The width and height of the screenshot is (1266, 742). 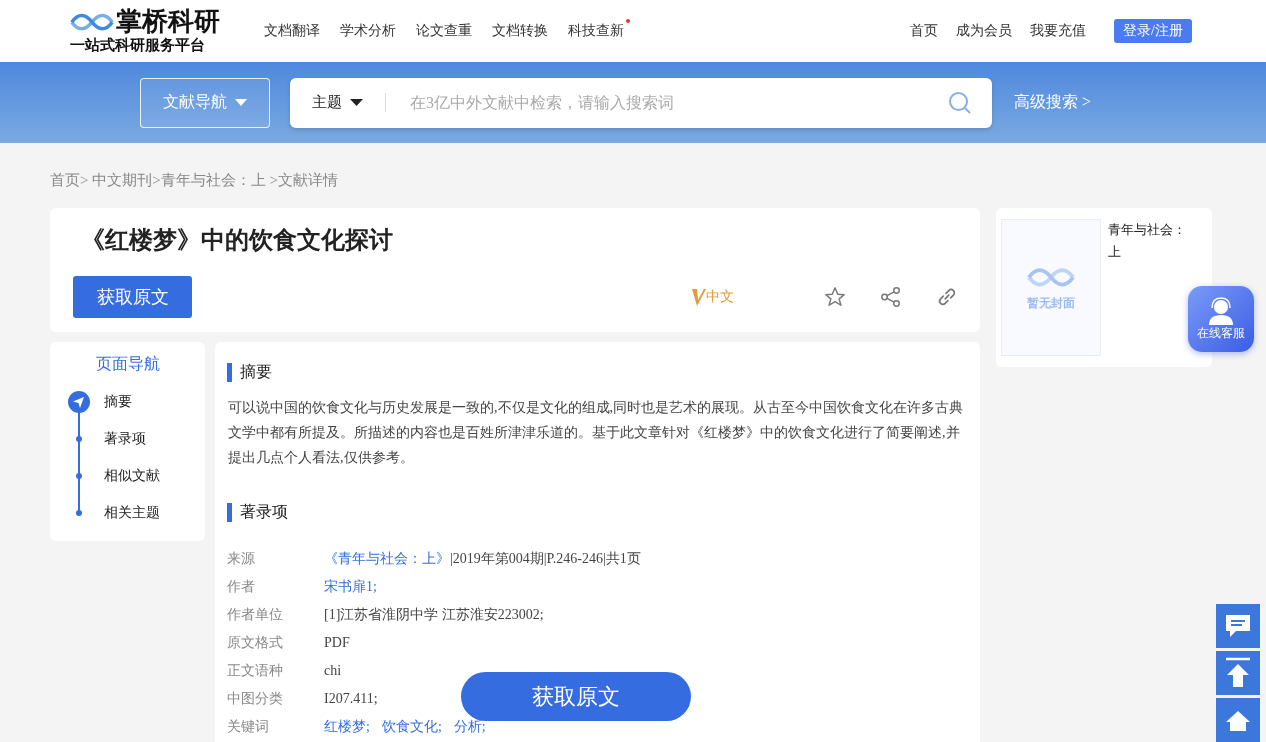 What do you see at coordinates (255, 643) in the screenshot?
I see `field-label: 原文格式` at bounding box center [255, 643].